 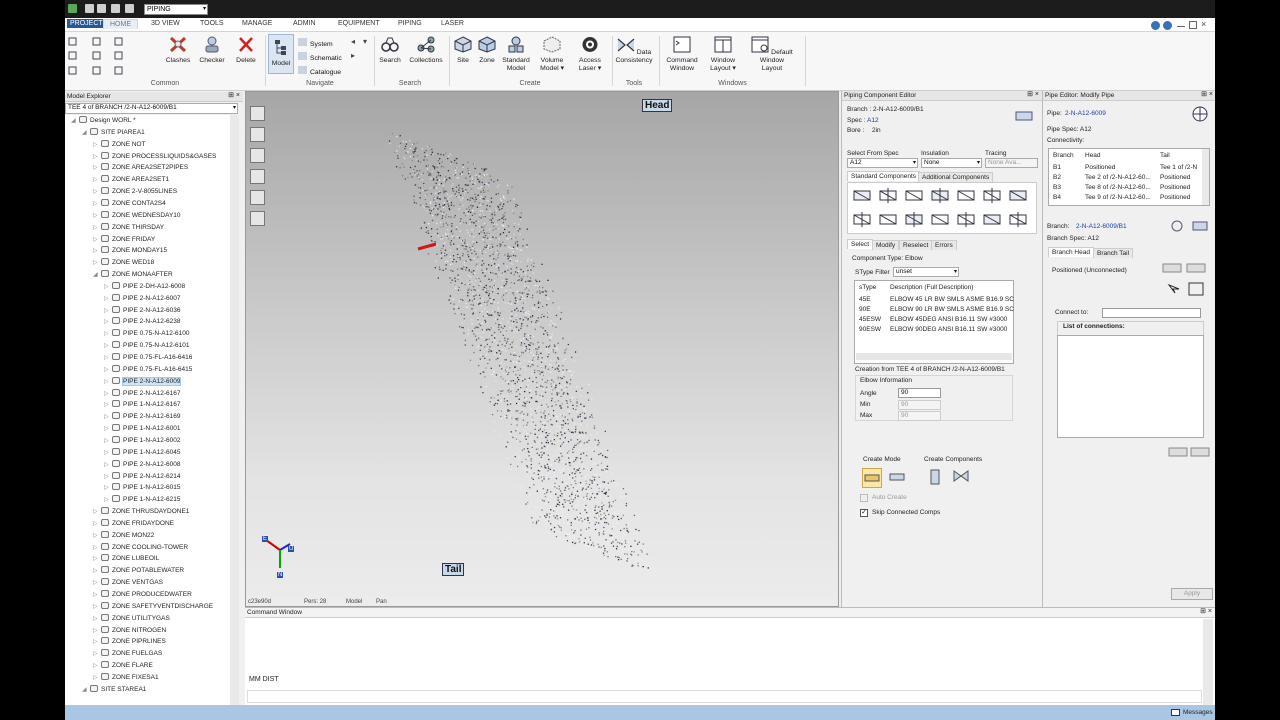 What do you see at coordinates (862, 219) in the screenshot?
I see `cross-icon` at bounding box center [862, 219].